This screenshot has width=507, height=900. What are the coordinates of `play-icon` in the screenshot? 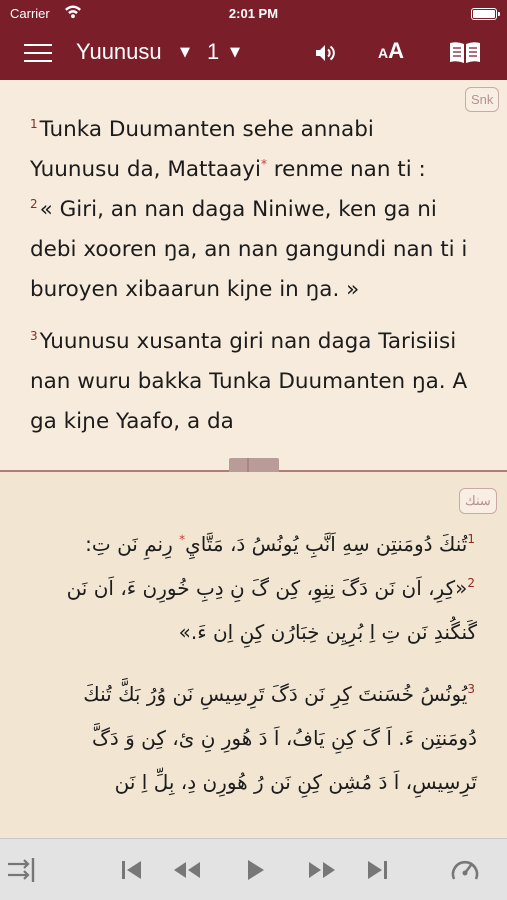 It's located at (256, 872).